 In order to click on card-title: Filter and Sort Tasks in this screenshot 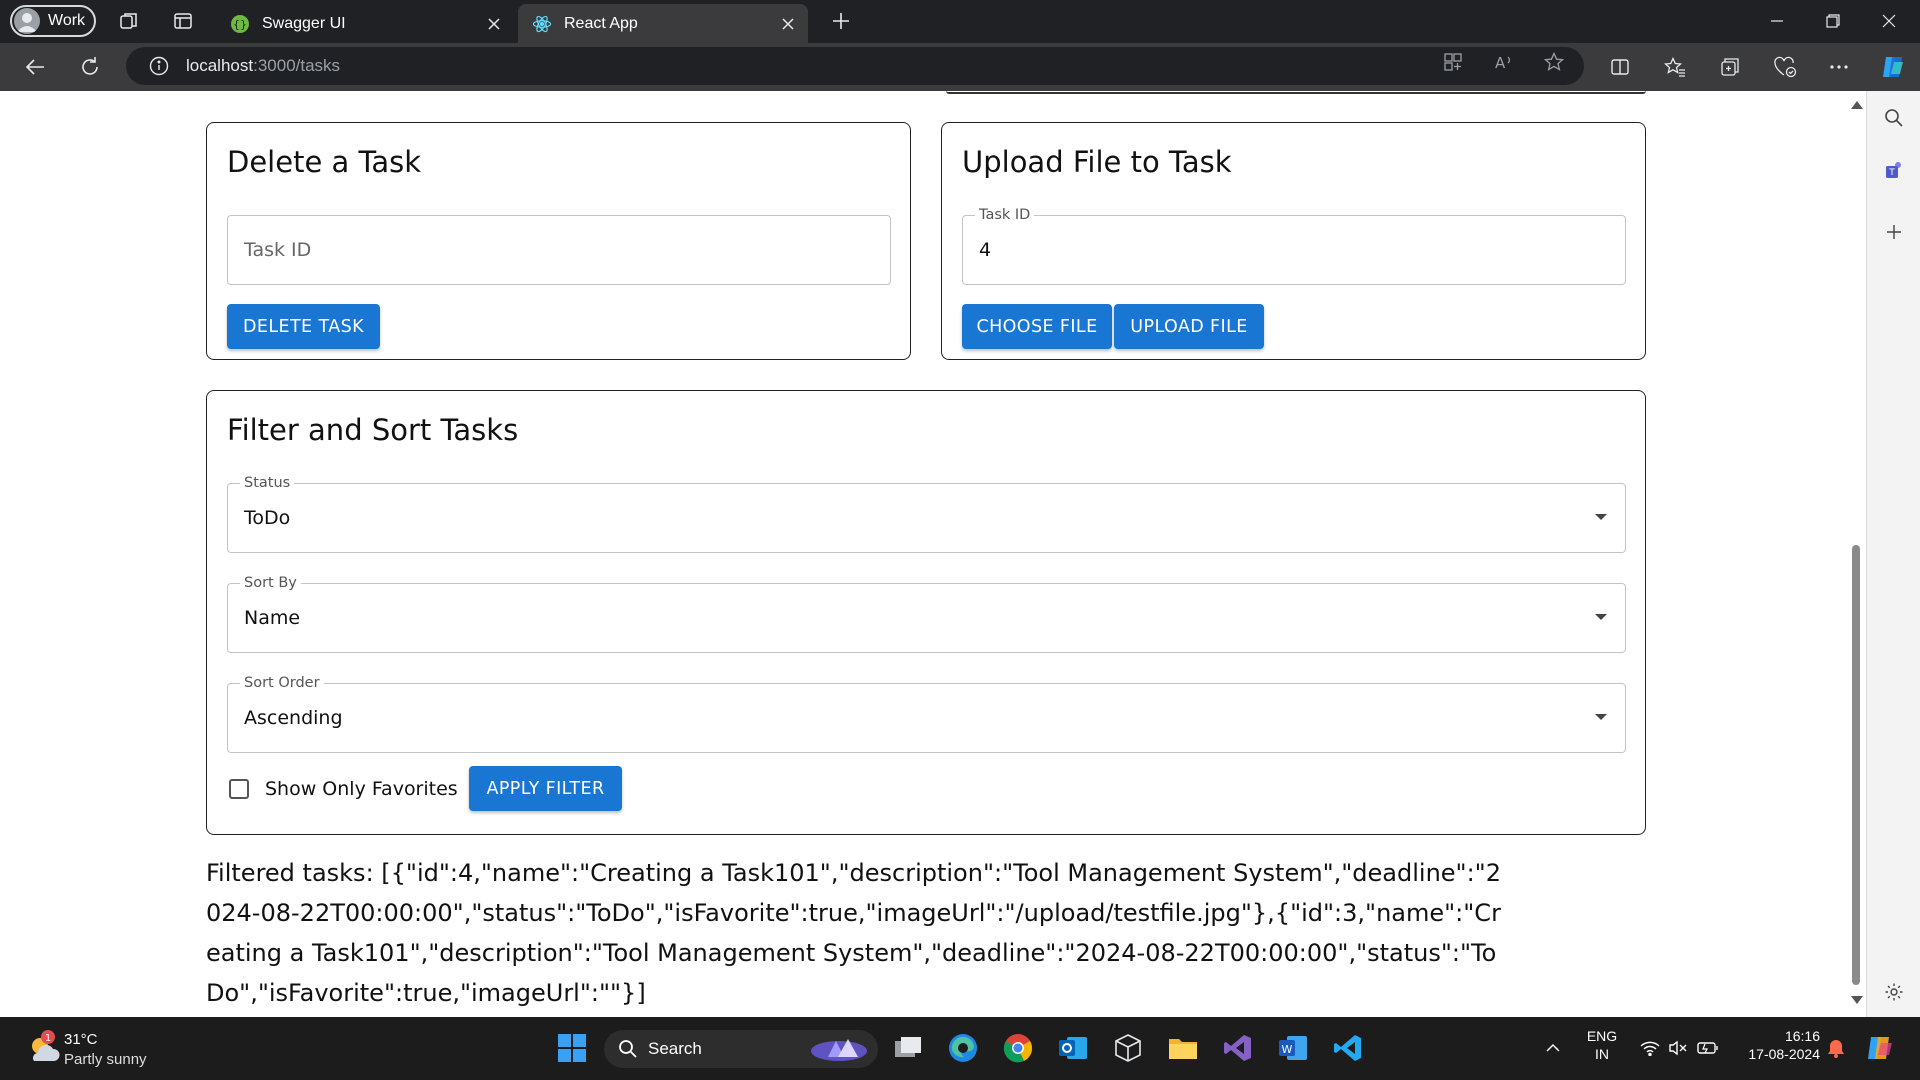, I will do `click(373, 430)`.